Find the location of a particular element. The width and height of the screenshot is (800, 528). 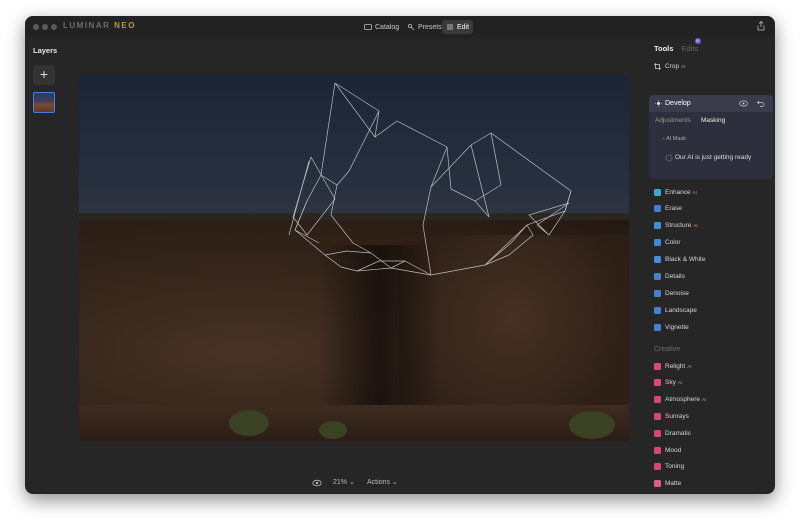

add-layer-button: + is located at coordinates (44, 75).